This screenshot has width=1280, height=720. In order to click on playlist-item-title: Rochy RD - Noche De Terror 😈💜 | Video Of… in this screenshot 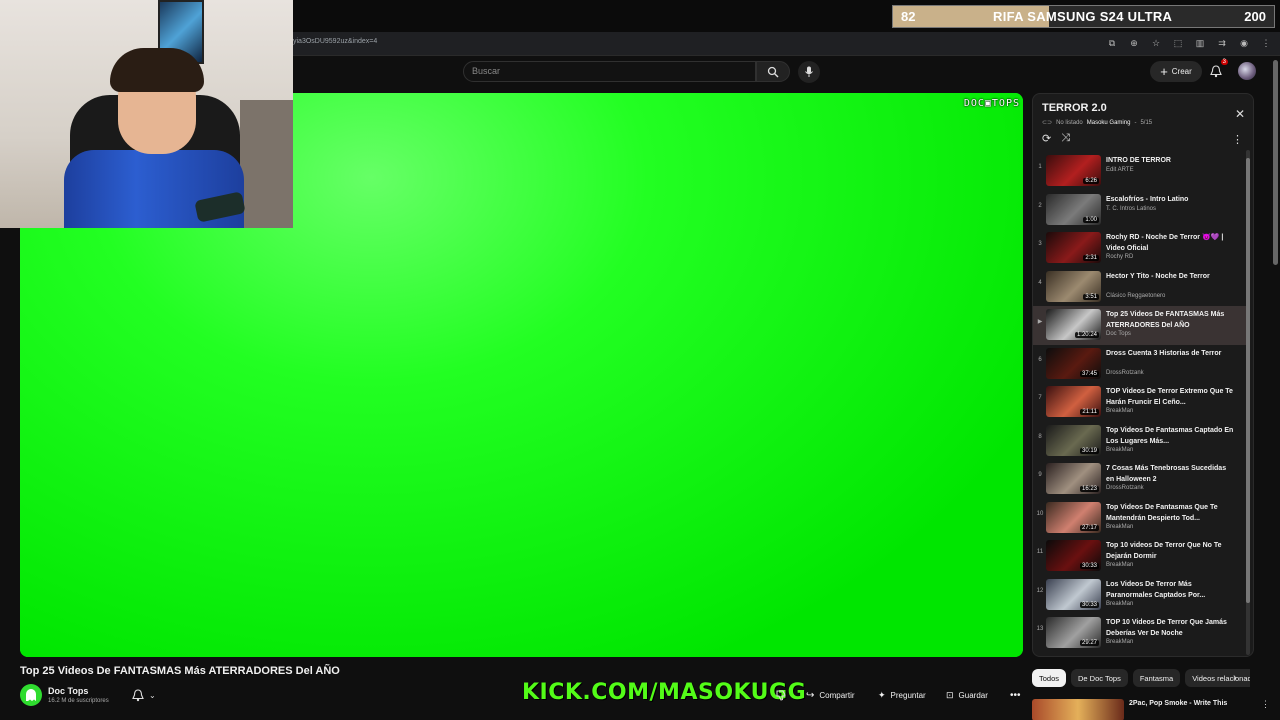, I will do `click(1171, 243)`.